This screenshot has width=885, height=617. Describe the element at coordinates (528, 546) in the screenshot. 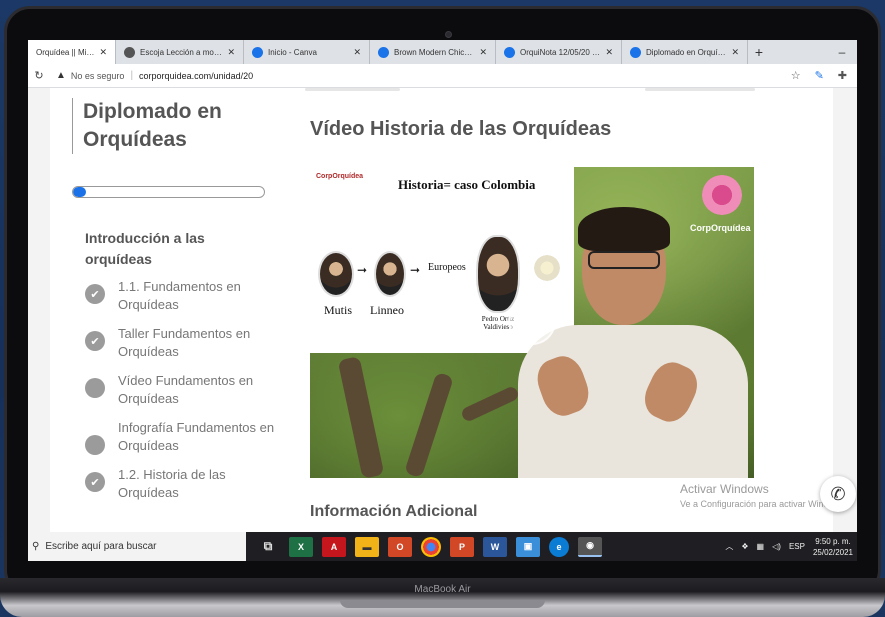

I see `photos-icon: ▣` at that location.